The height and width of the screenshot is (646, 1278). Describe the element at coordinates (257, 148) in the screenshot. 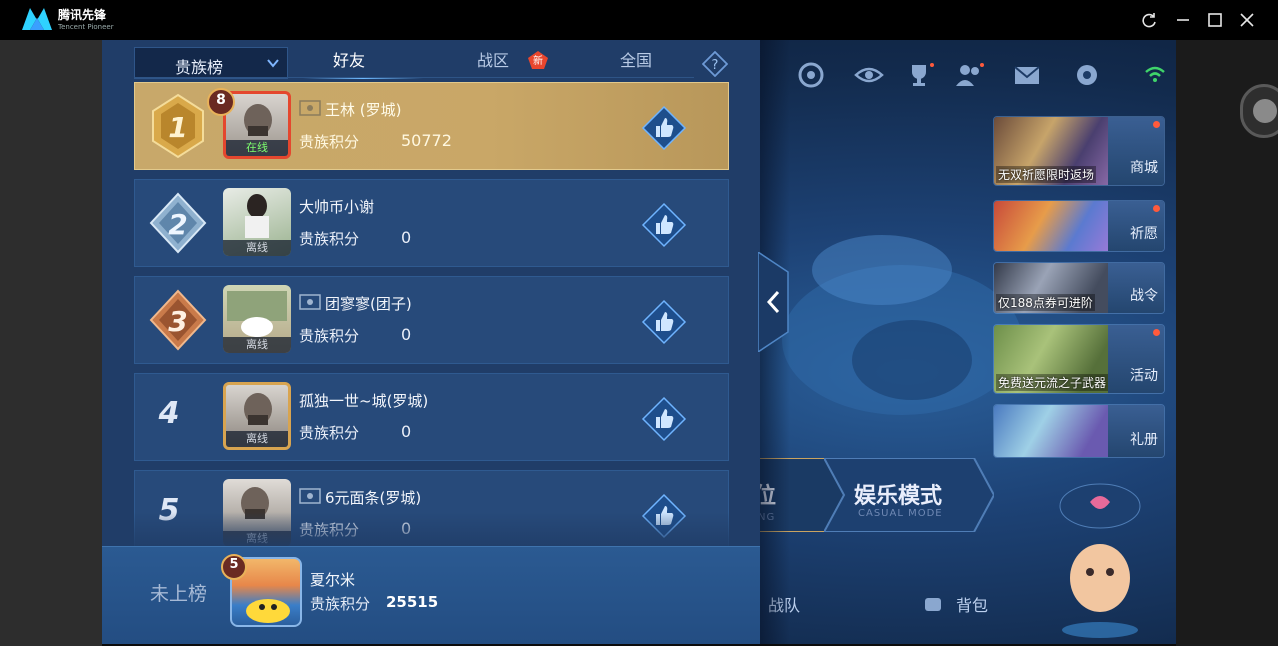

I see `online-status: 在线` at that location.